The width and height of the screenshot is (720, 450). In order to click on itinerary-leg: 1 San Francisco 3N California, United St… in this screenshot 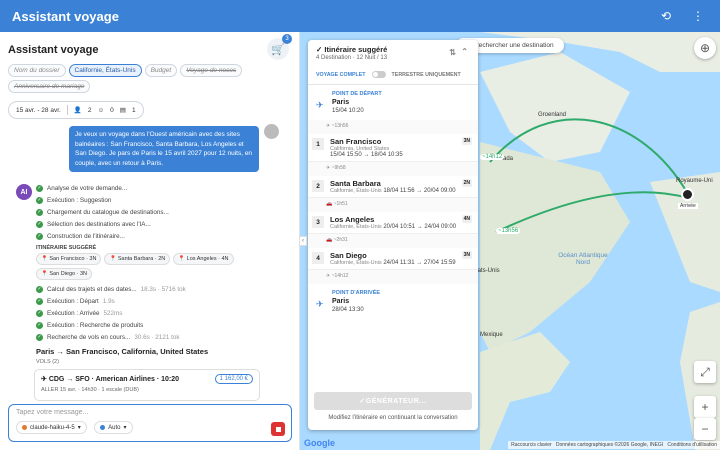, I will do `click(393, 148)`.